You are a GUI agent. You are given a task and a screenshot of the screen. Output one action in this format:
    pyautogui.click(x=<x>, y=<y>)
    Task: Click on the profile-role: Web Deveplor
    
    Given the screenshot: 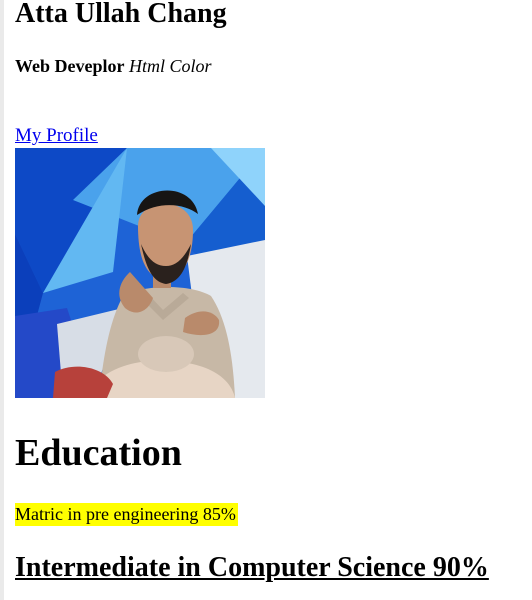 What is the action you would take?
    pyautogui.click(x=70, y=66)
    